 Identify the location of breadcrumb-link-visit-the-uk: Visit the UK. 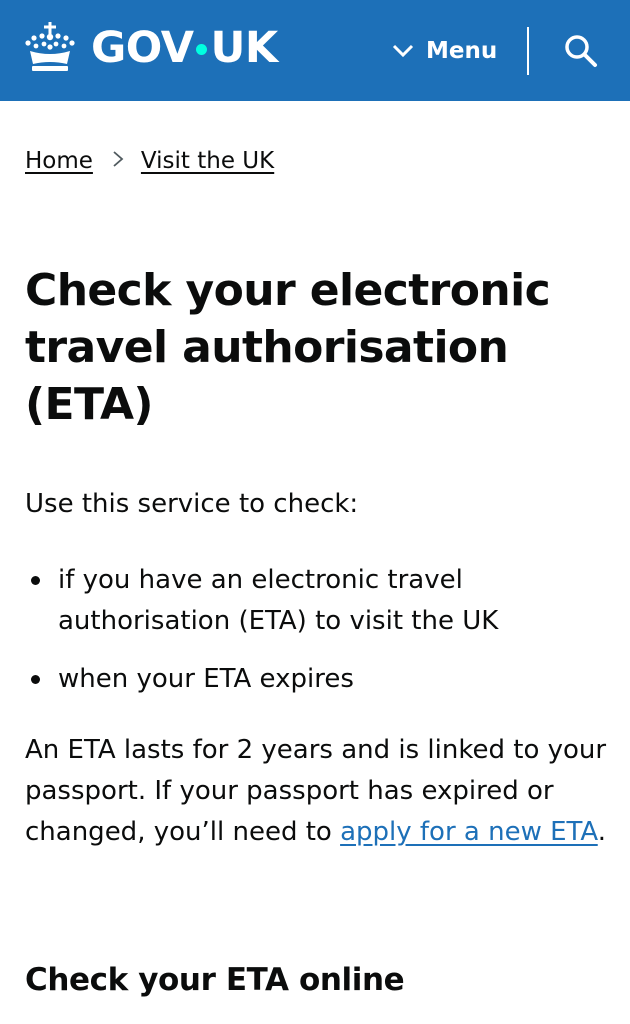
(207, 161).